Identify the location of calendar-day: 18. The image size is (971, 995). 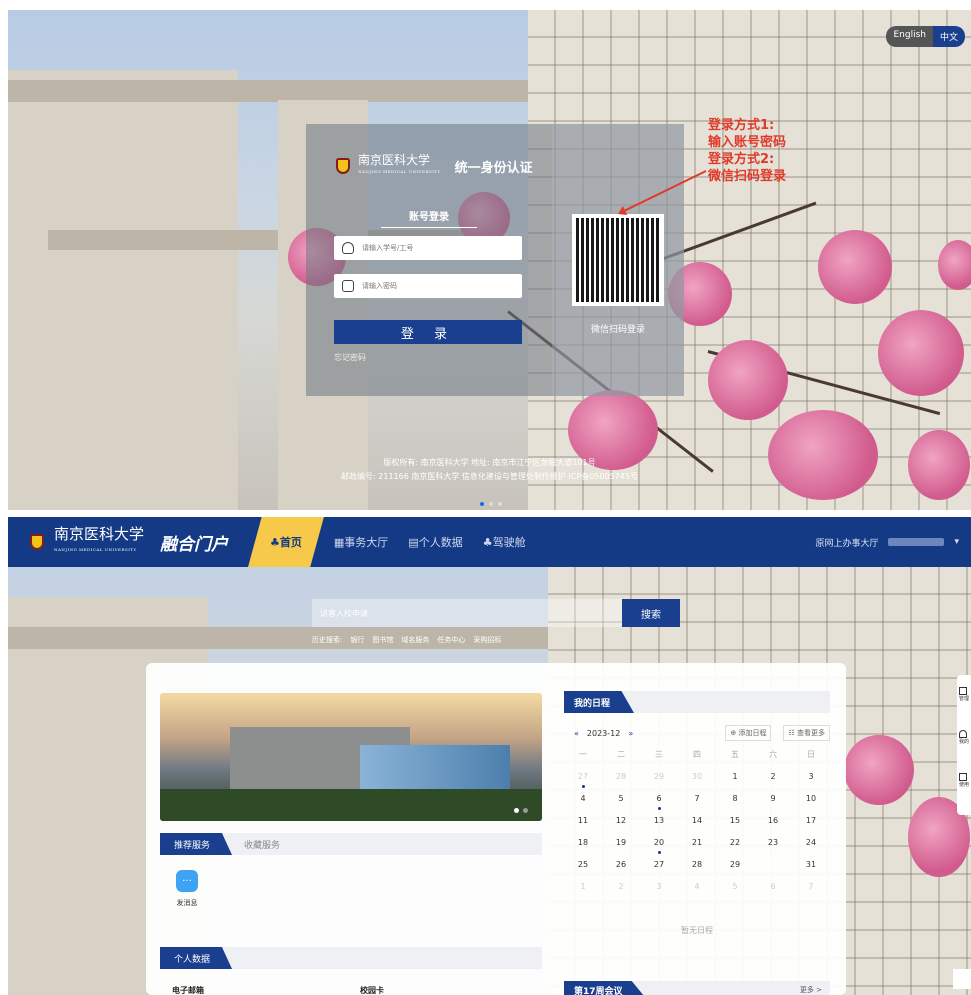
(583, 843).